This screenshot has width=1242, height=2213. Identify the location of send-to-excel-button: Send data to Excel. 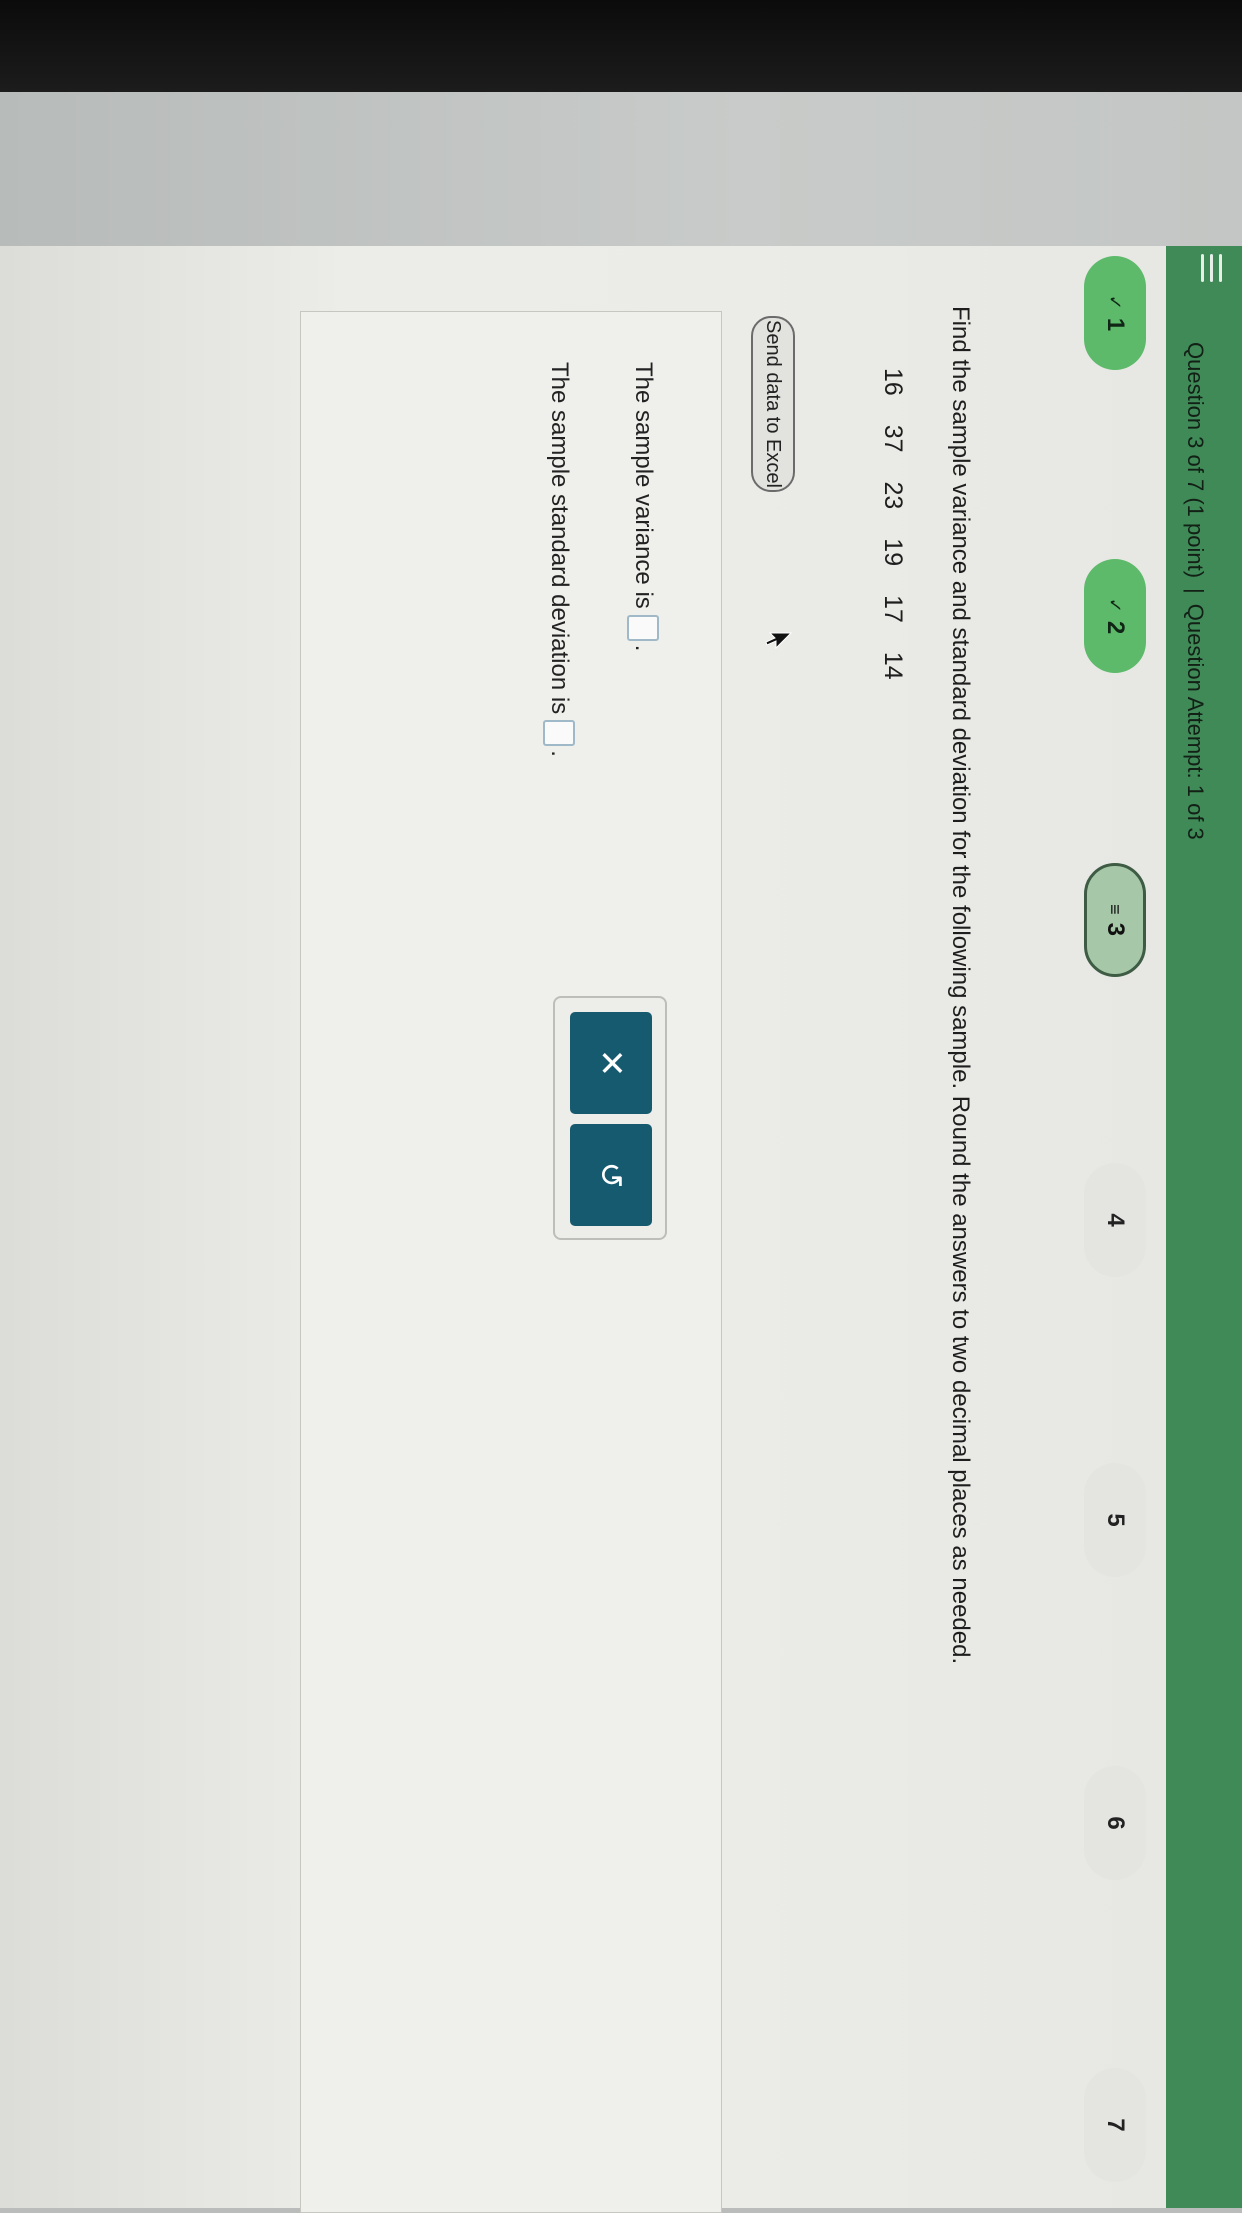
(773, 404).